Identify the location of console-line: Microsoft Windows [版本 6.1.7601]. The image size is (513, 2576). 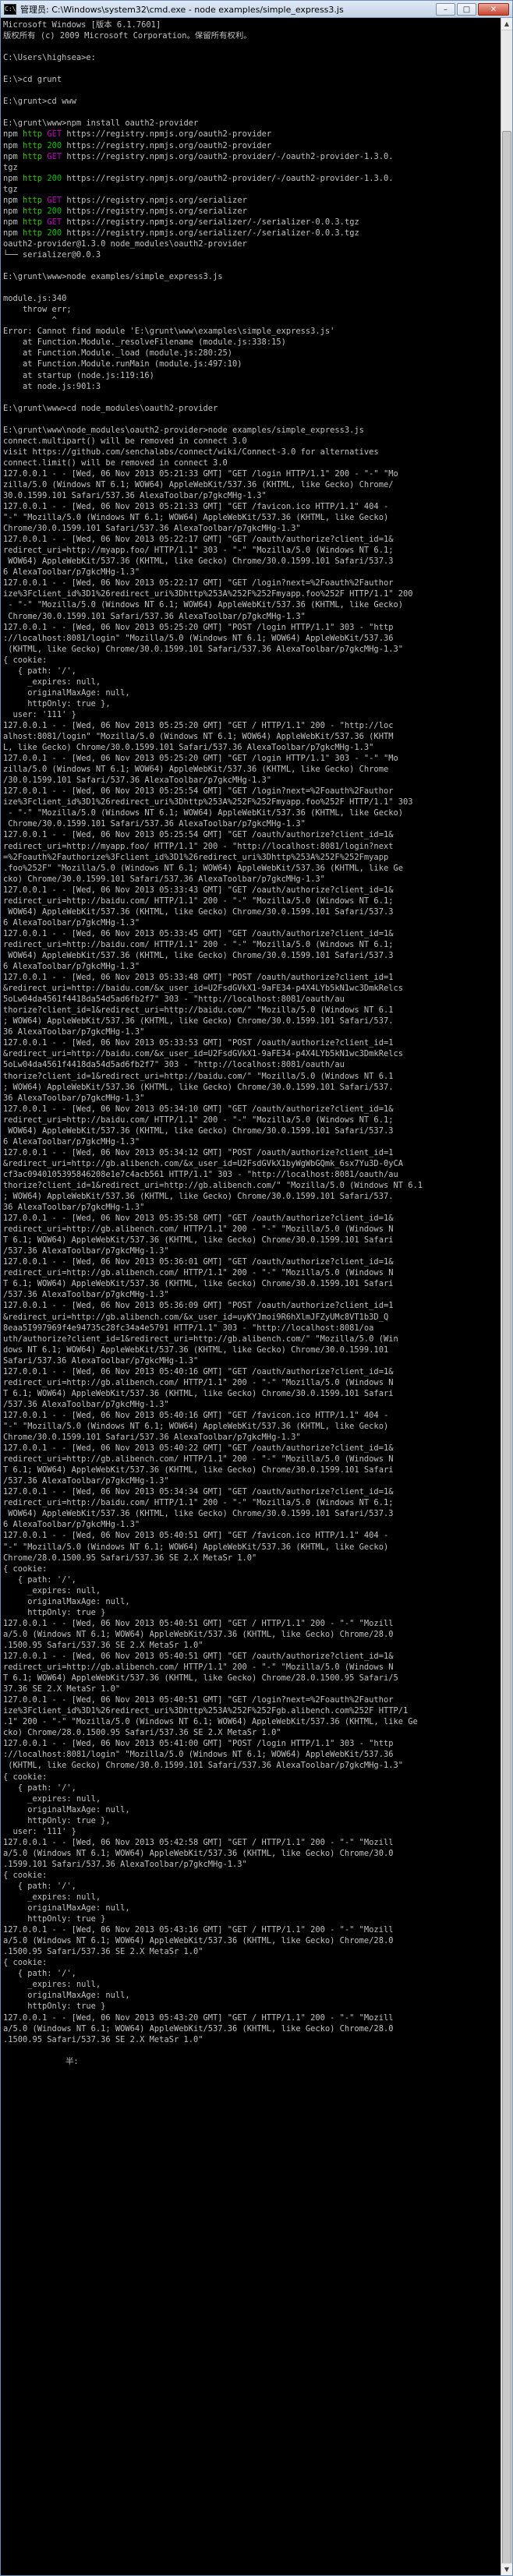
(82, 25).